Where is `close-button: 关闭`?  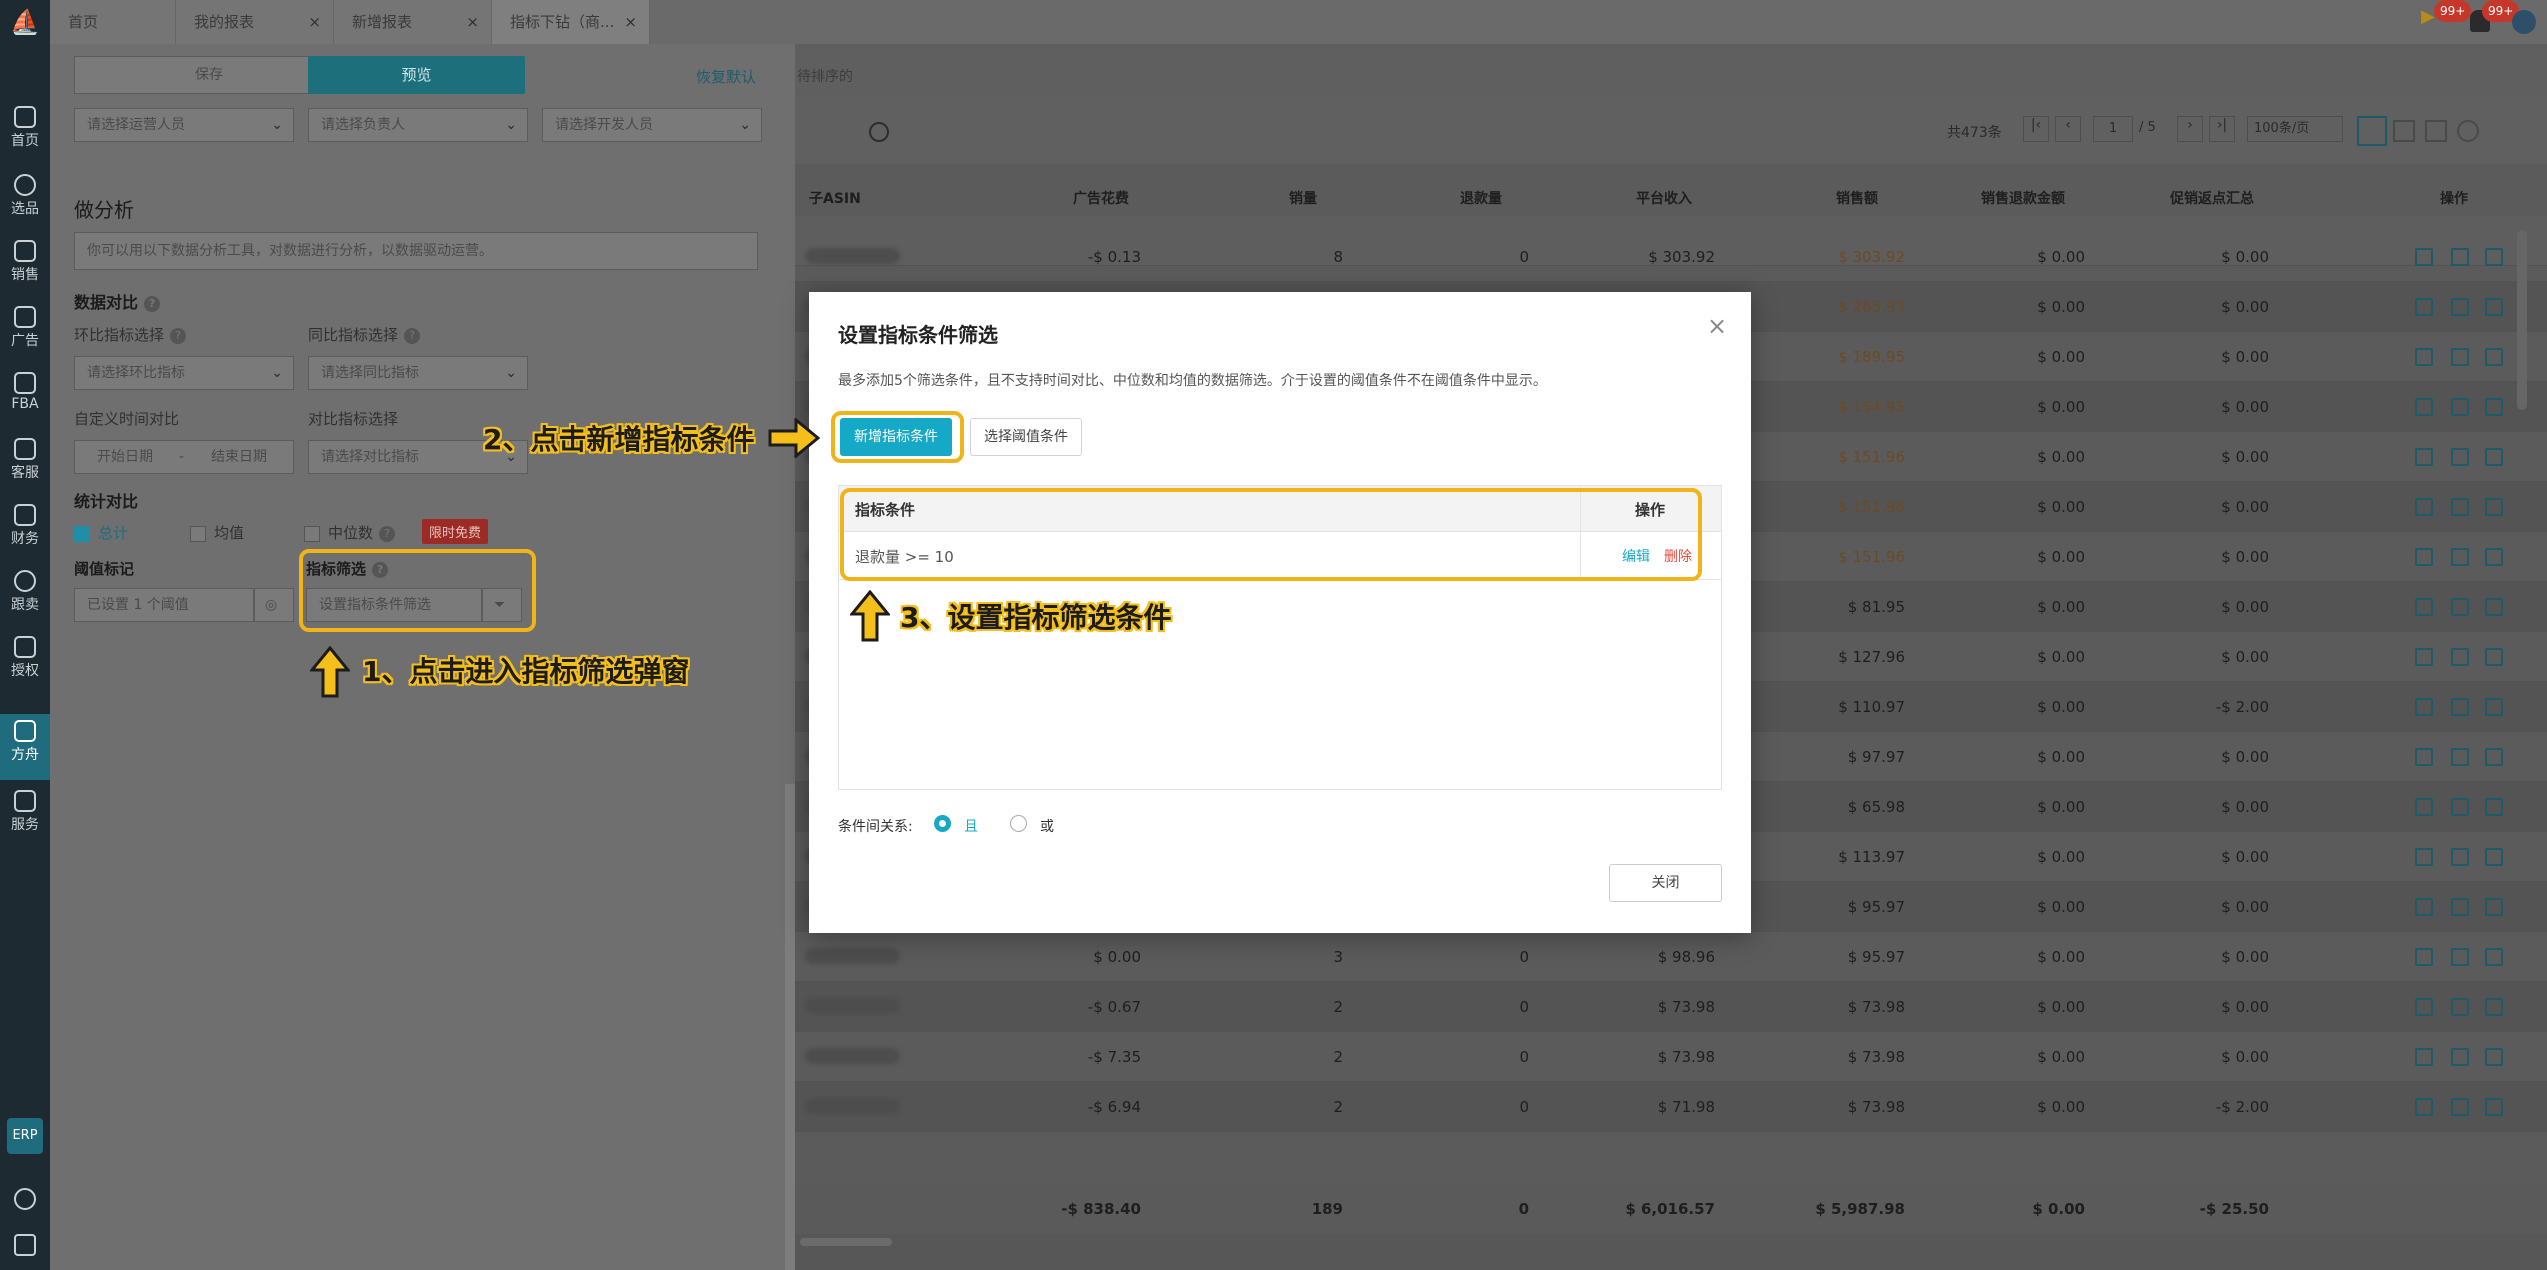 close-button: 关闭 is located at coordinates (1665, 883).